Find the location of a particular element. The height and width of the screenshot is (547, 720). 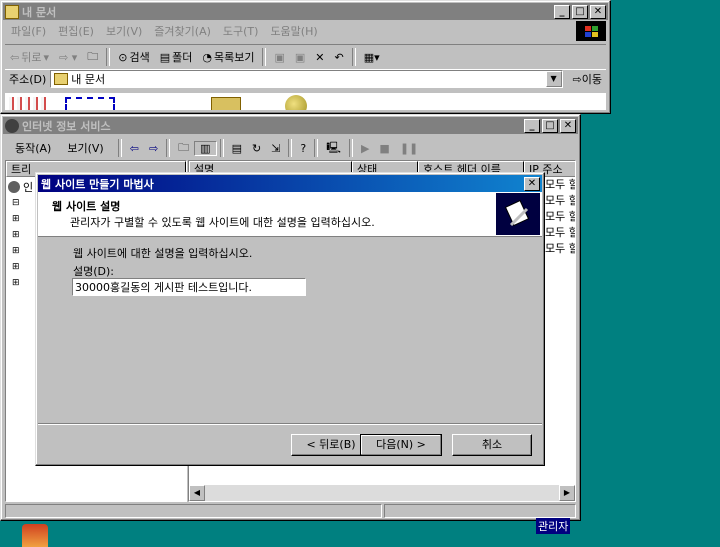

back-button: ⇦ 뒤로 ▾ is located at coordinates (29, 57).